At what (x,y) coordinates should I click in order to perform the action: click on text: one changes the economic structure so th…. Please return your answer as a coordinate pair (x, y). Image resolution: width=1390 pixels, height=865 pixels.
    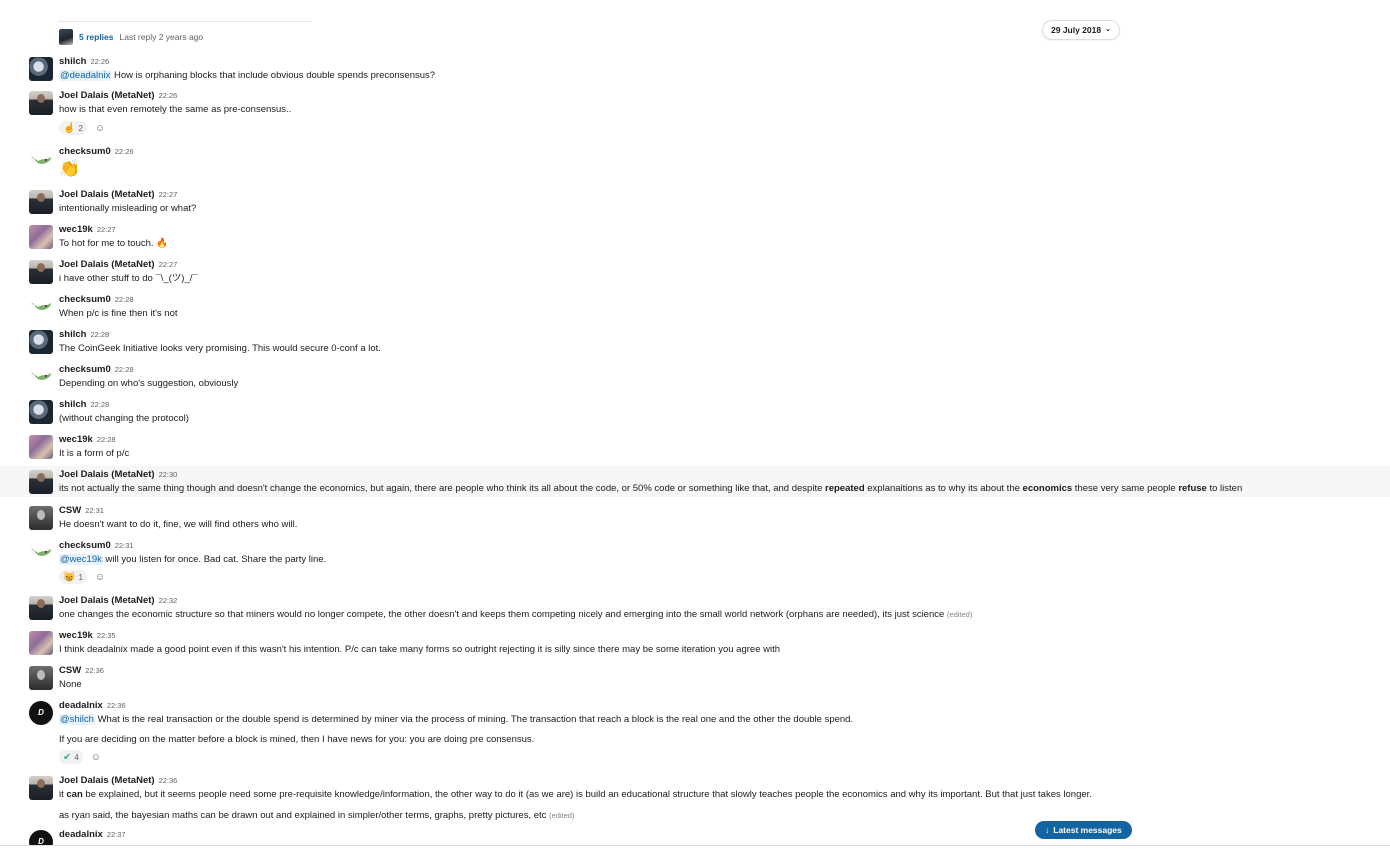
    Looking at the image, I should click on (503, 614).